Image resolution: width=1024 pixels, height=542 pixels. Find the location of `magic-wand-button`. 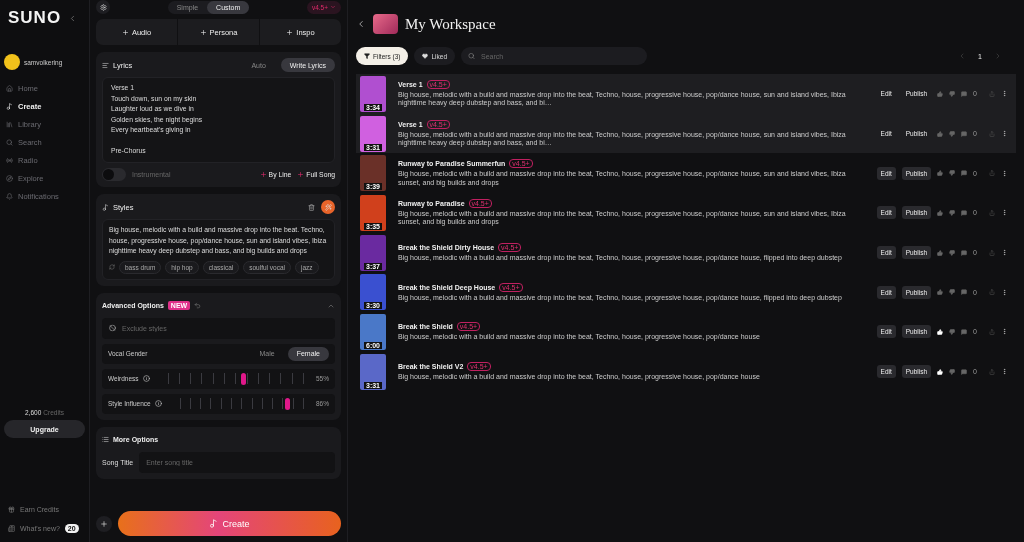

magic-wand-button is located at coordinates (328, 207).